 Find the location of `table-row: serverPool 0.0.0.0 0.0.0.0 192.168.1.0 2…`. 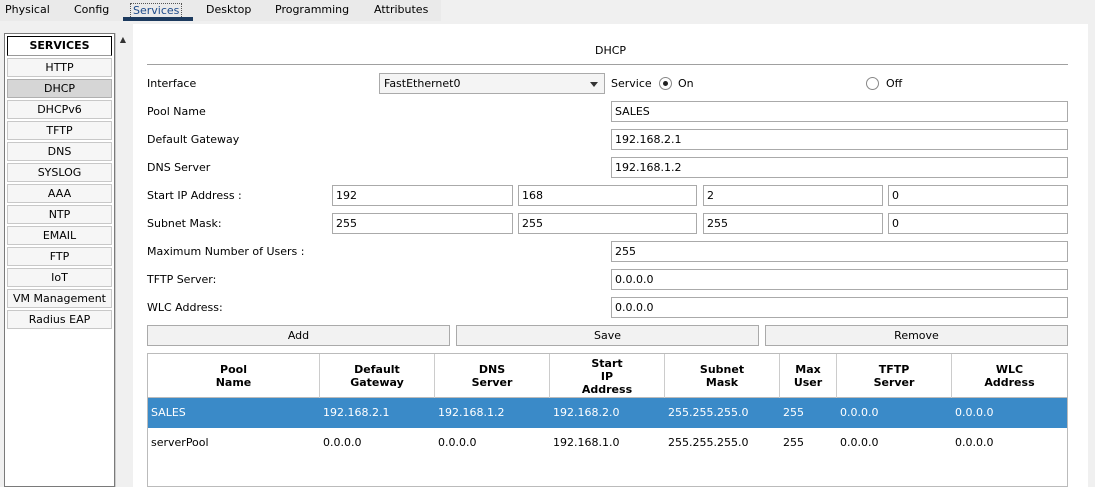

table-row: serverPool 0.0.0.0 0.0.0.0 192.168.1.0 2… is located at coordinates (607, 443).